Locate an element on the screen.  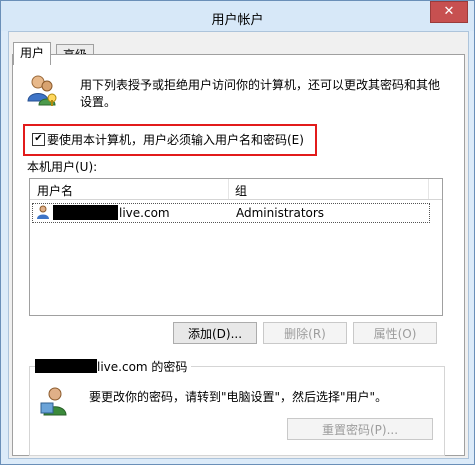
column-username: 用户名 is located at coordinates (55, 190).